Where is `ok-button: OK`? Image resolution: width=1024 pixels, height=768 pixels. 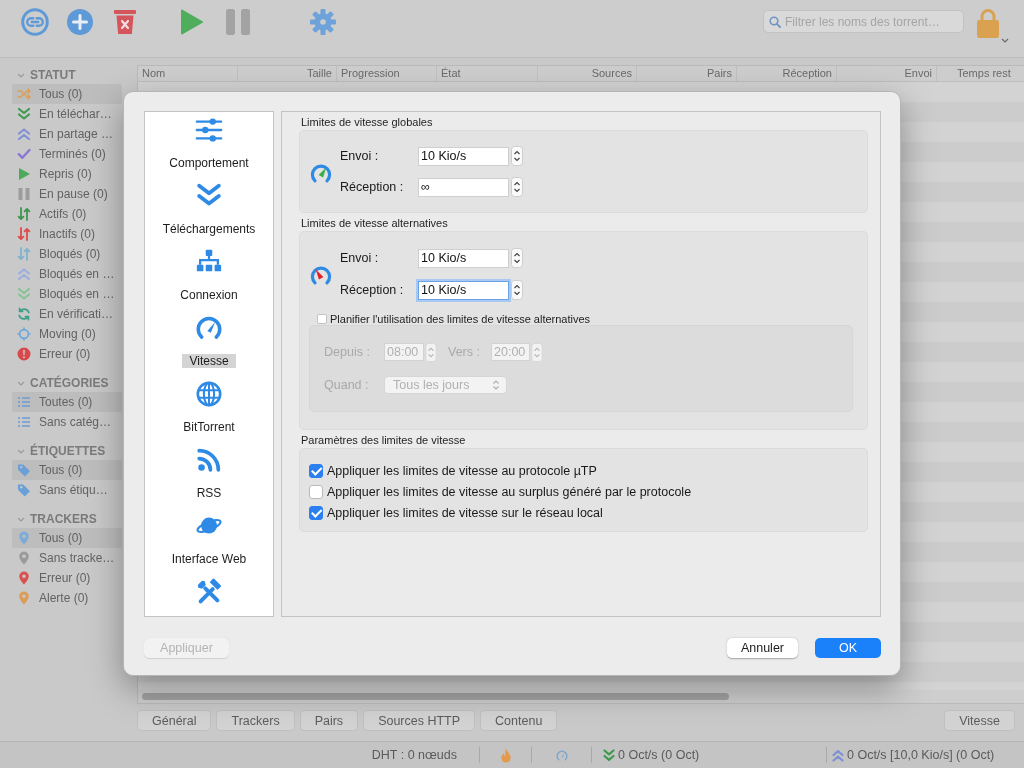 ok-button: OK is located at coordinates (848, 648).